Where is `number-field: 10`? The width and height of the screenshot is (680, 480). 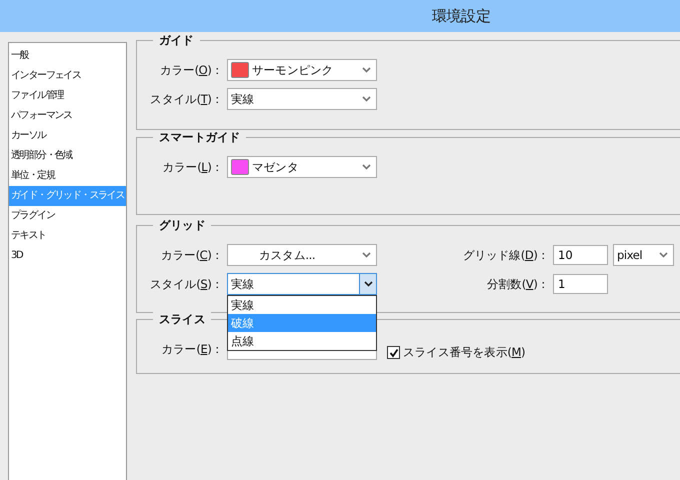 number-field: 10 is located at coordinates (580, 255).